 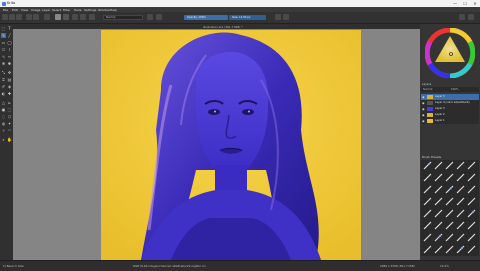 What do you see at coordinates (77, 10) in the screenshot?
I see `menu-tools: Tools` at bounding box center [77, 10].